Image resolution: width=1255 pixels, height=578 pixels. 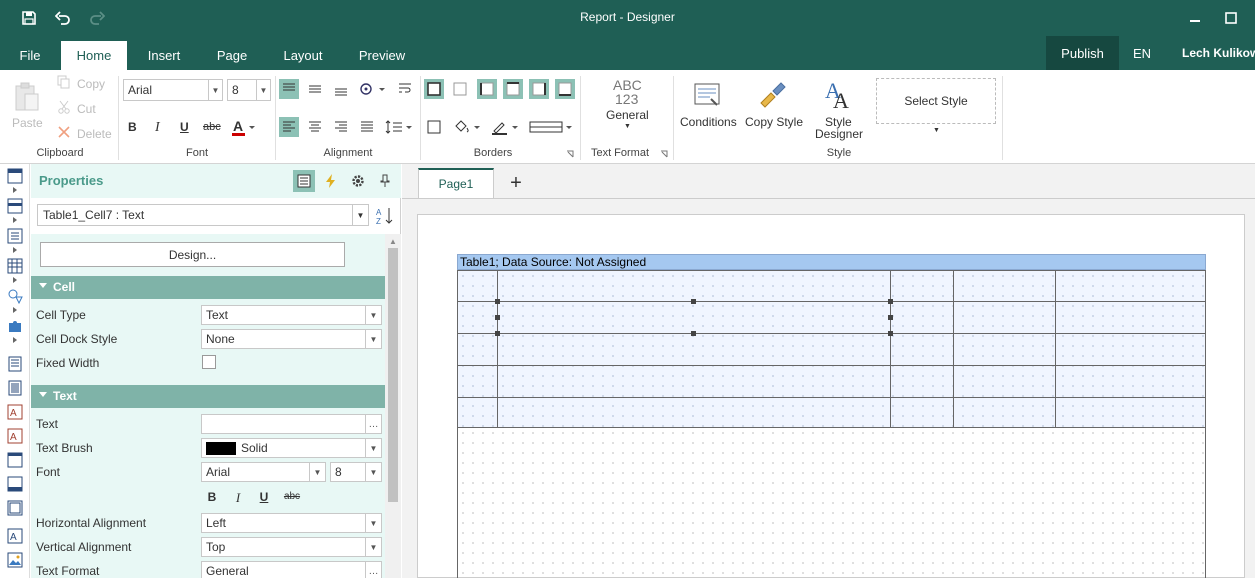 What do you see at coordinates (1082, 53) in the screenshot?
I see `publish-button: Publish` at bounding box center [1082, 53].